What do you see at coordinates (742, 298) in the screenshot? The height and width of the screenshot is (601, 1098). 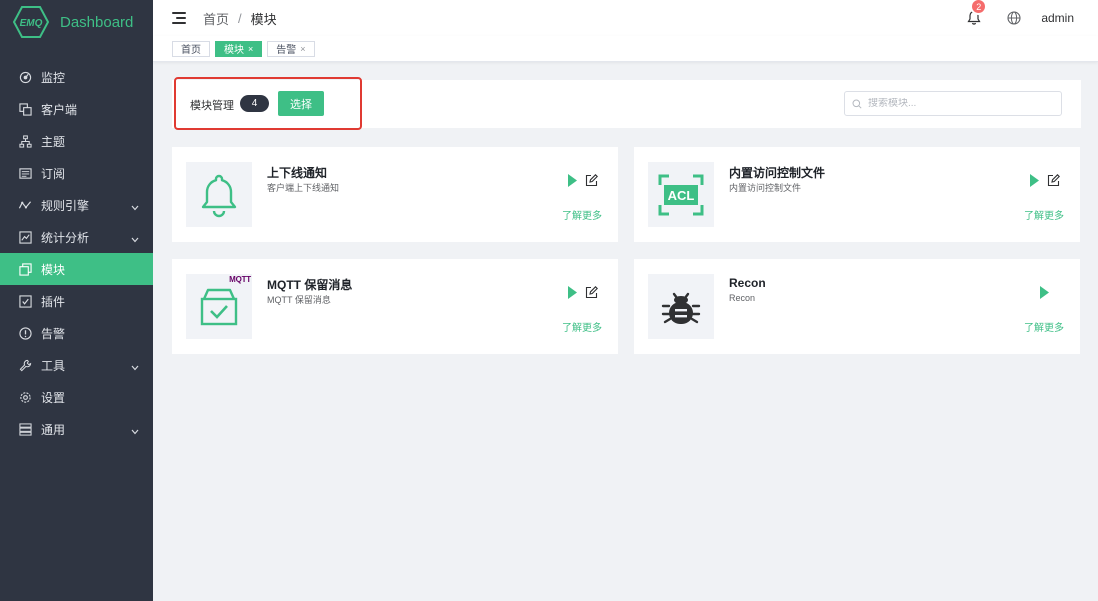 I see `module-description: Recon` at bounding box center [742, 298].